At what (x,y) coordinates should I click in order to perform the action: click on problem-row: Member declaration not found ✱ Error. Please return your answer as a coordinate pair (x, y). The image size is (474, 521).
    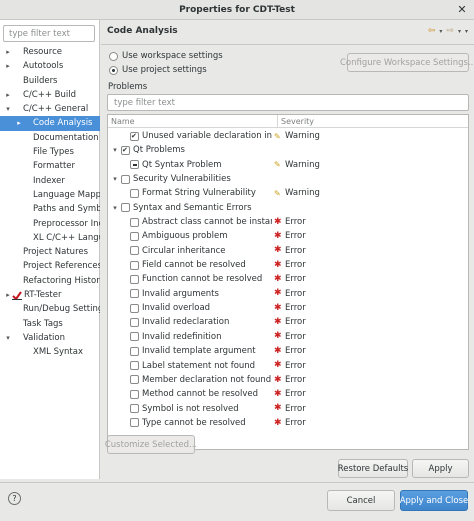
    Looking at the image, I should click on (288, 380).